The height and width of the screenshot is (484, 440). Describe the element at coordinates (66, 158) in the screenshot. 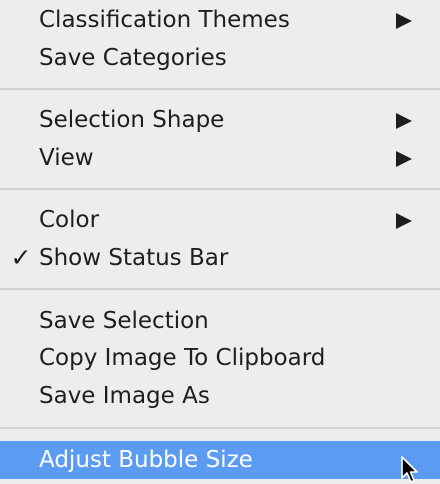

I see `menu-item-label: View` at that location.